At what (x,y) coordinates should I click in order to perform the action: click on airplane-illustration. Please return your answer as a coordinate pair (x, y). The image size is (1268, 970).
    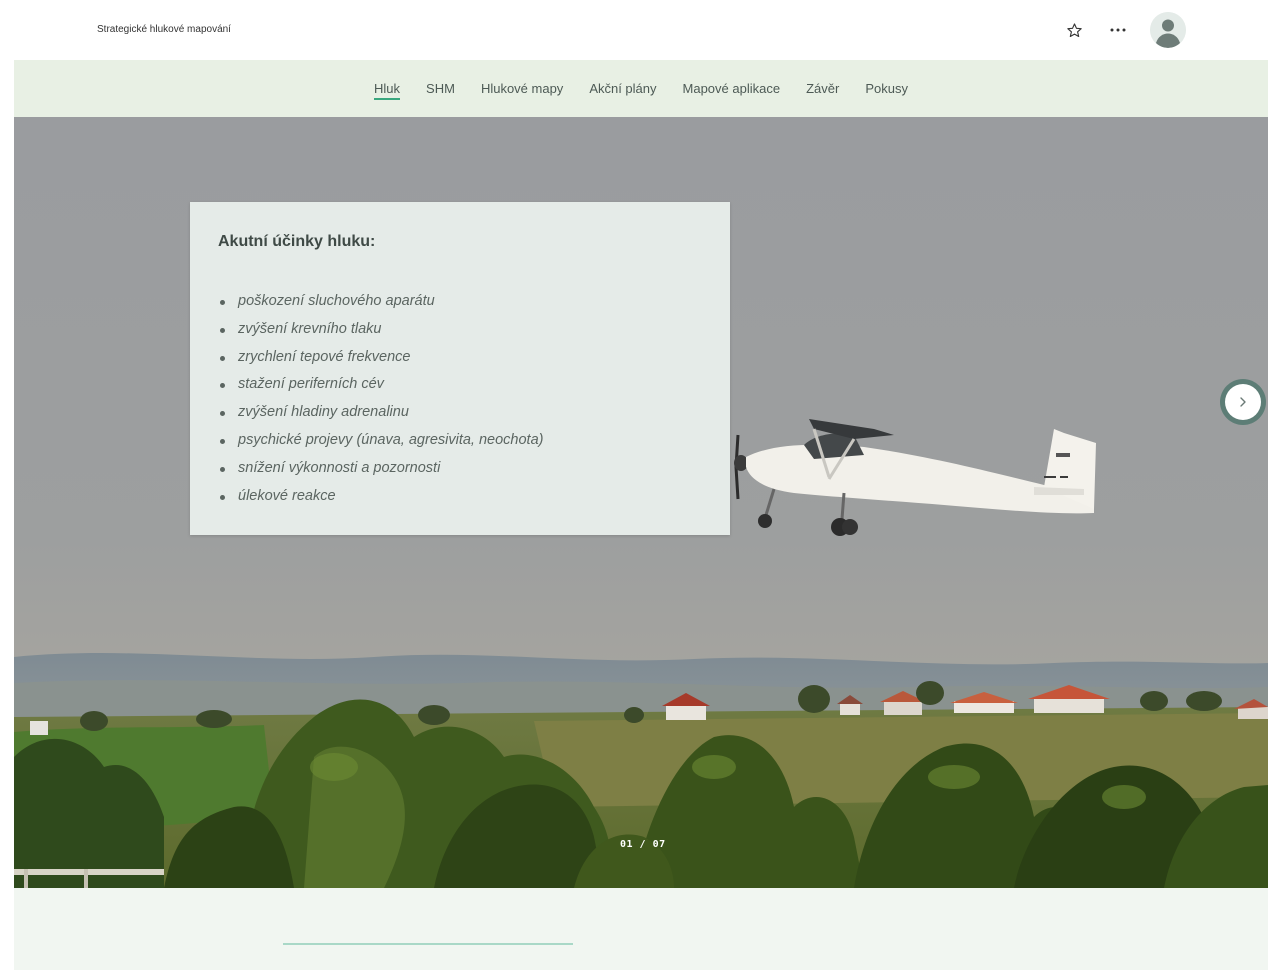
    Looking at the image, I should click on (915, 477).